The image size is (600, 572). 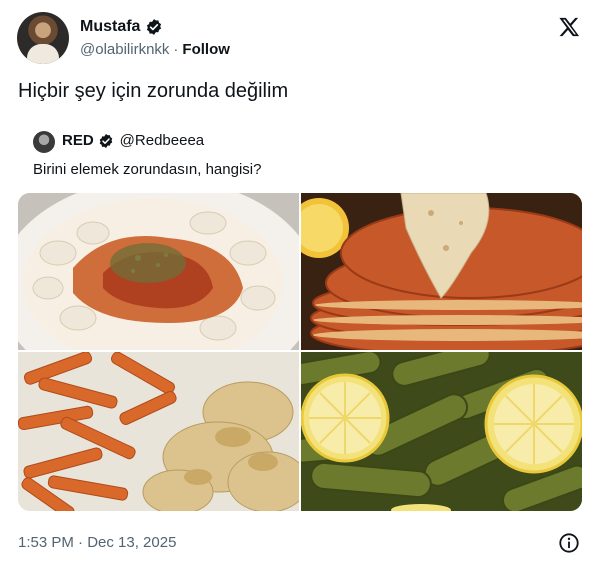 What do you see at coordinates (441, 431) in the screenshot?
I see `photo-sarma` at bounding box center [441, 431].